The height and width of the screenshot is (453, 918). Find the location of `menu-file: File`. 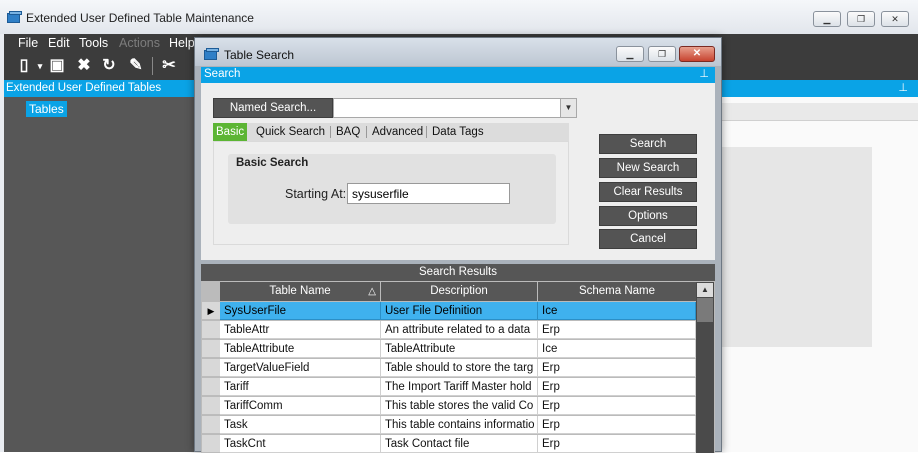

menu-file: File is located at coordinates (28, 43).